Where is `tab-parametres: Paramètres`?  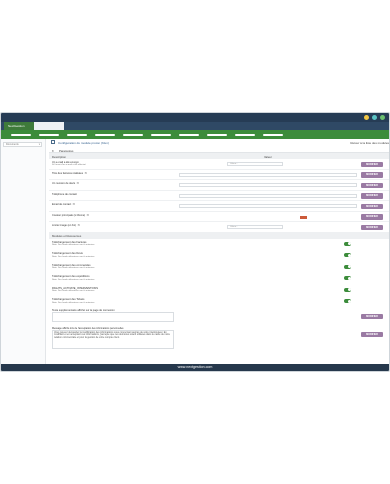 tab-parametres: Paramètres is located at coordinates (66, 151).